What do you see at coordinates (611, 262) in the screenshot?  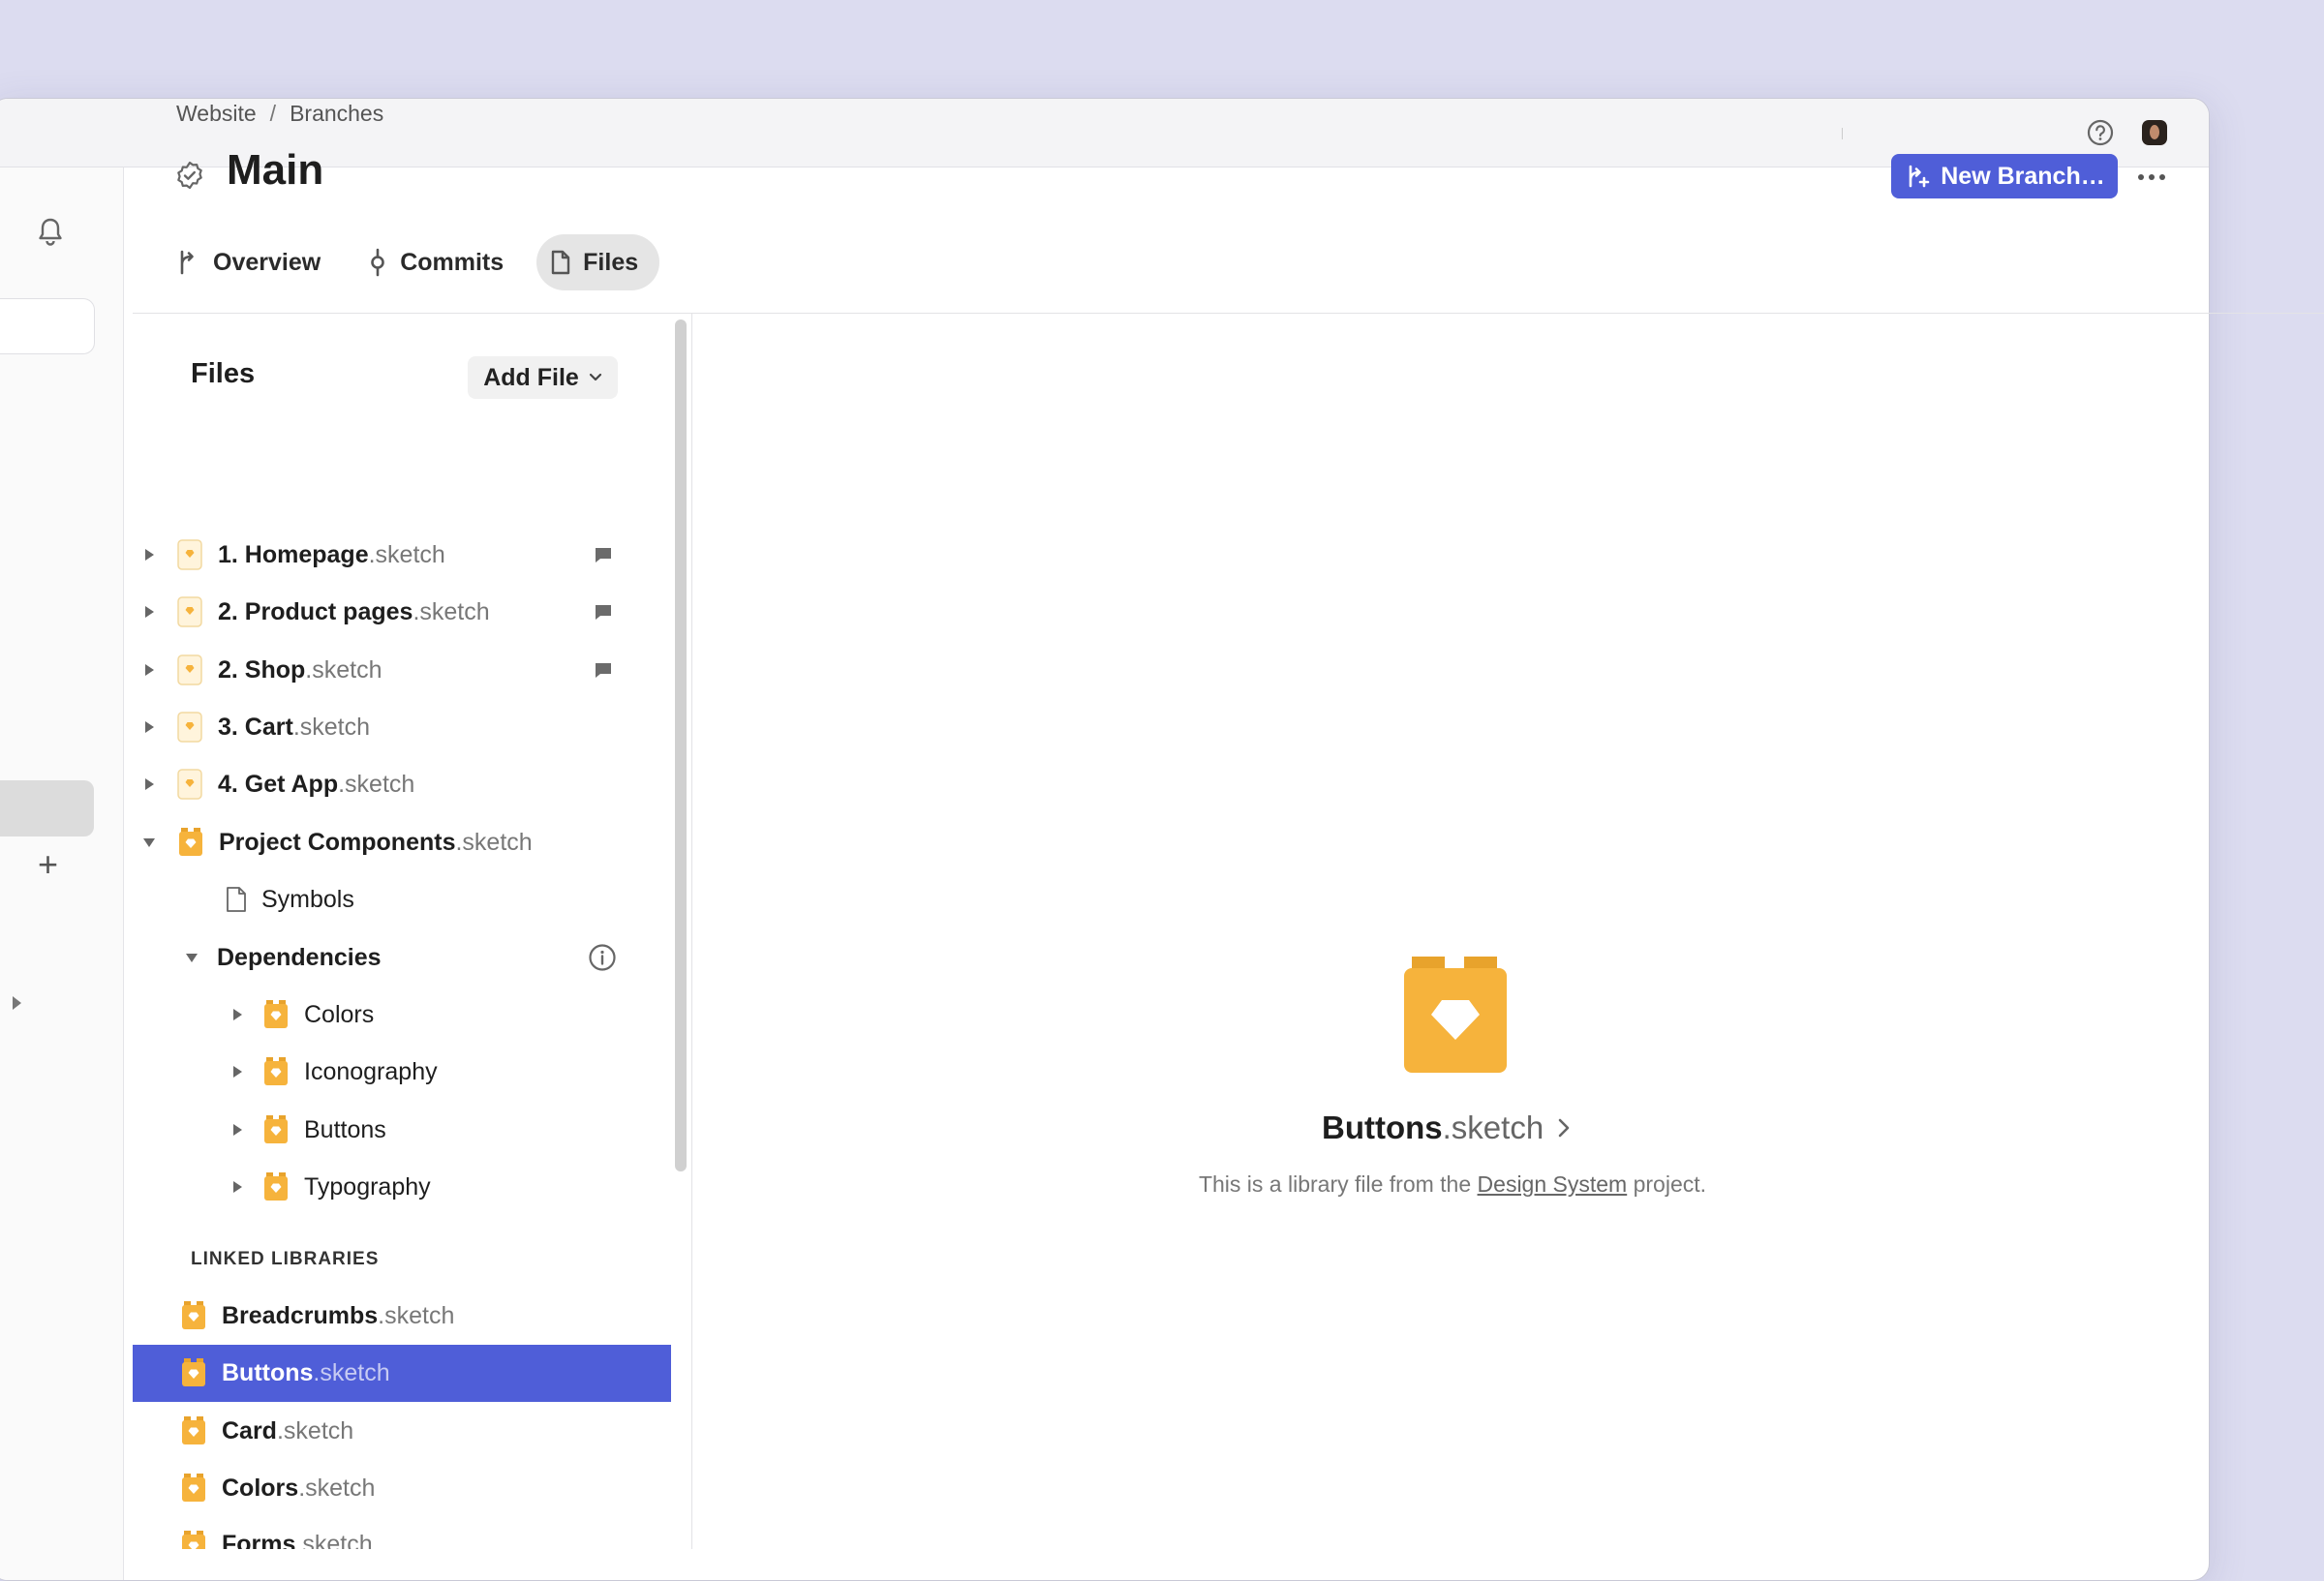 I see `tab-files-label: Files` at bounding box center [611, 262].